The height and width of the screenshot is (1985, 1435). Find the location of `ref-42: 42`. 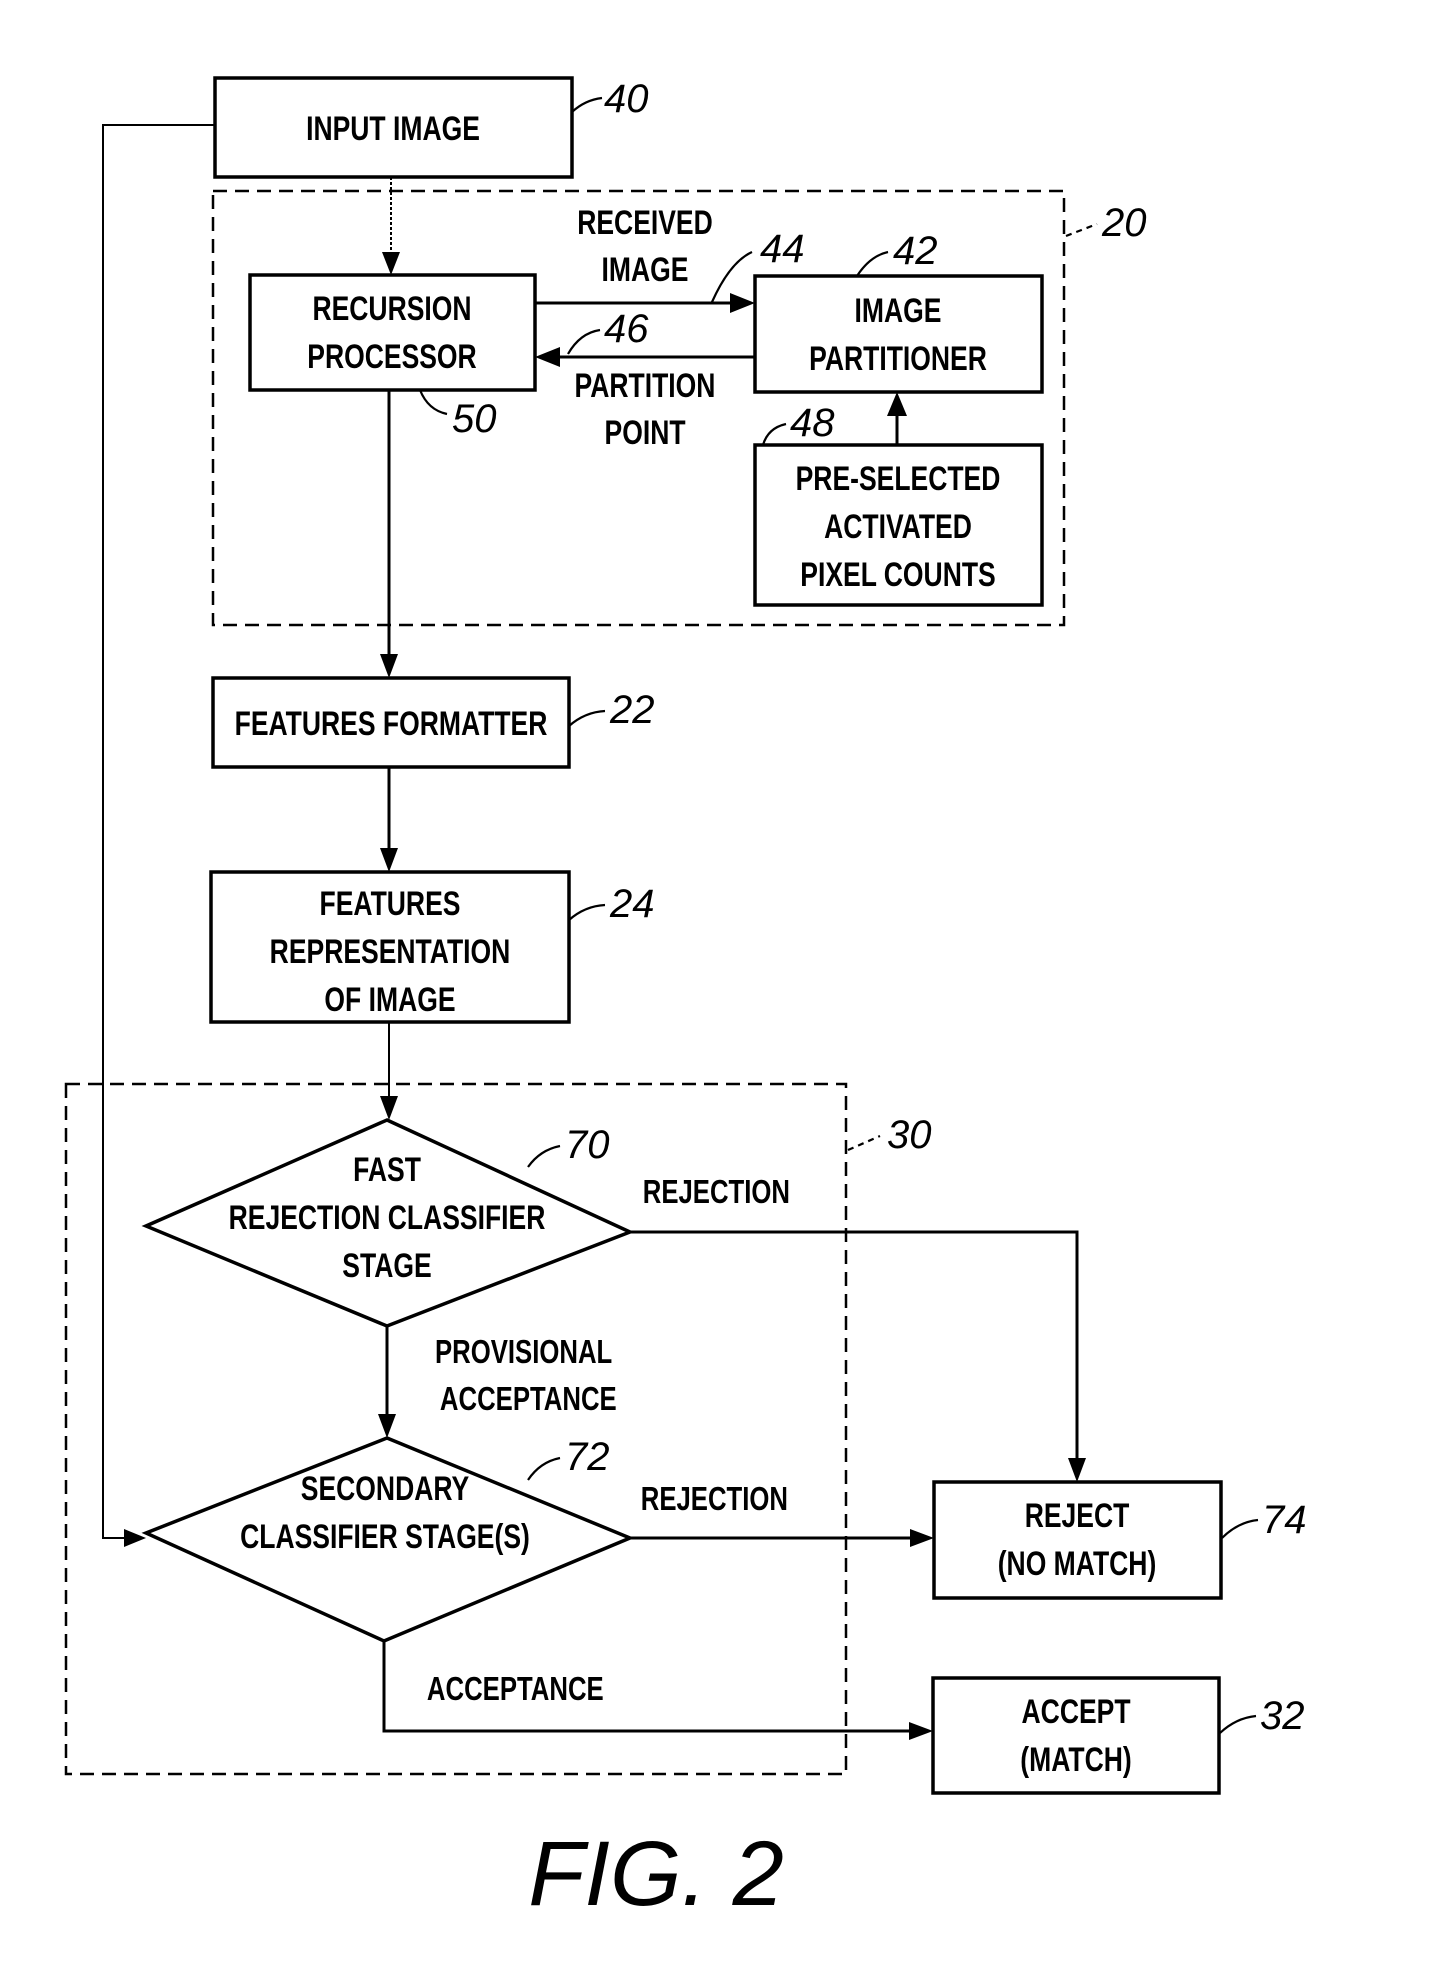

ref-42: 42 is located at coordinates (897, 253).